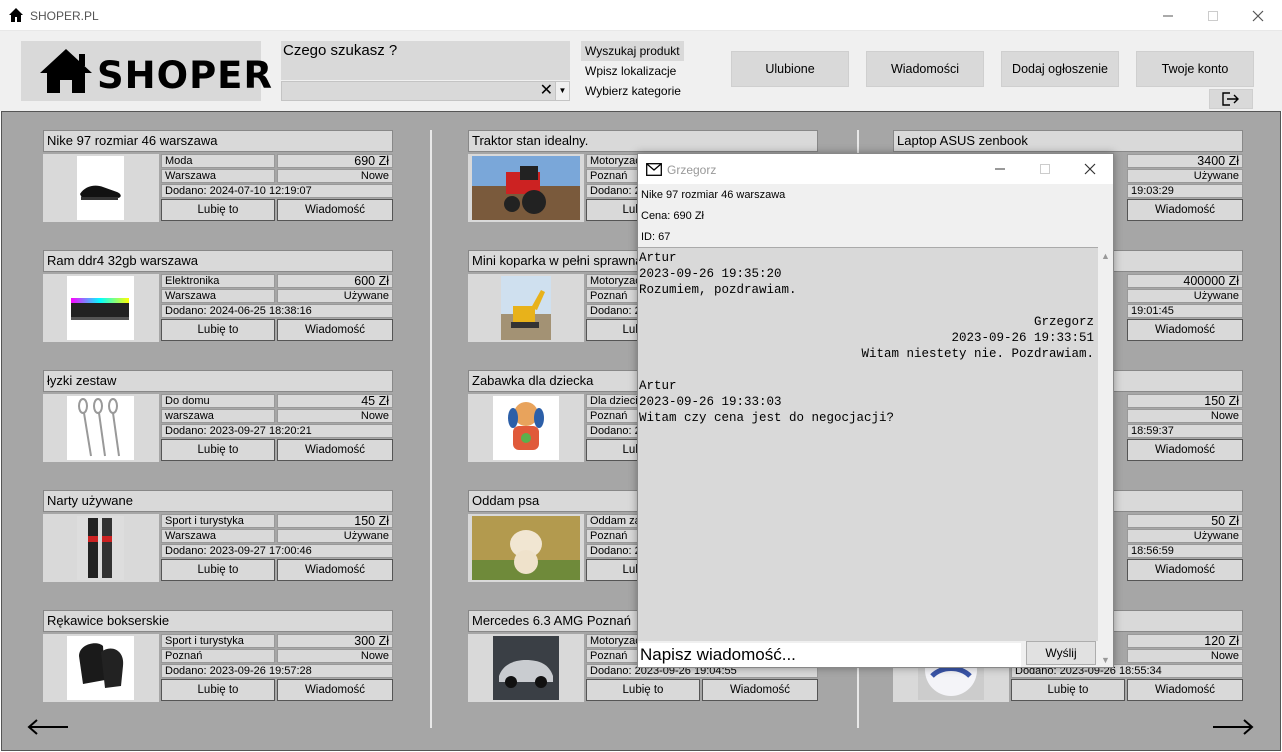 Image resolution: width=1282 pixels, height=752 pixels. I want to click on clear-icon: ✕, so click(546, 91).